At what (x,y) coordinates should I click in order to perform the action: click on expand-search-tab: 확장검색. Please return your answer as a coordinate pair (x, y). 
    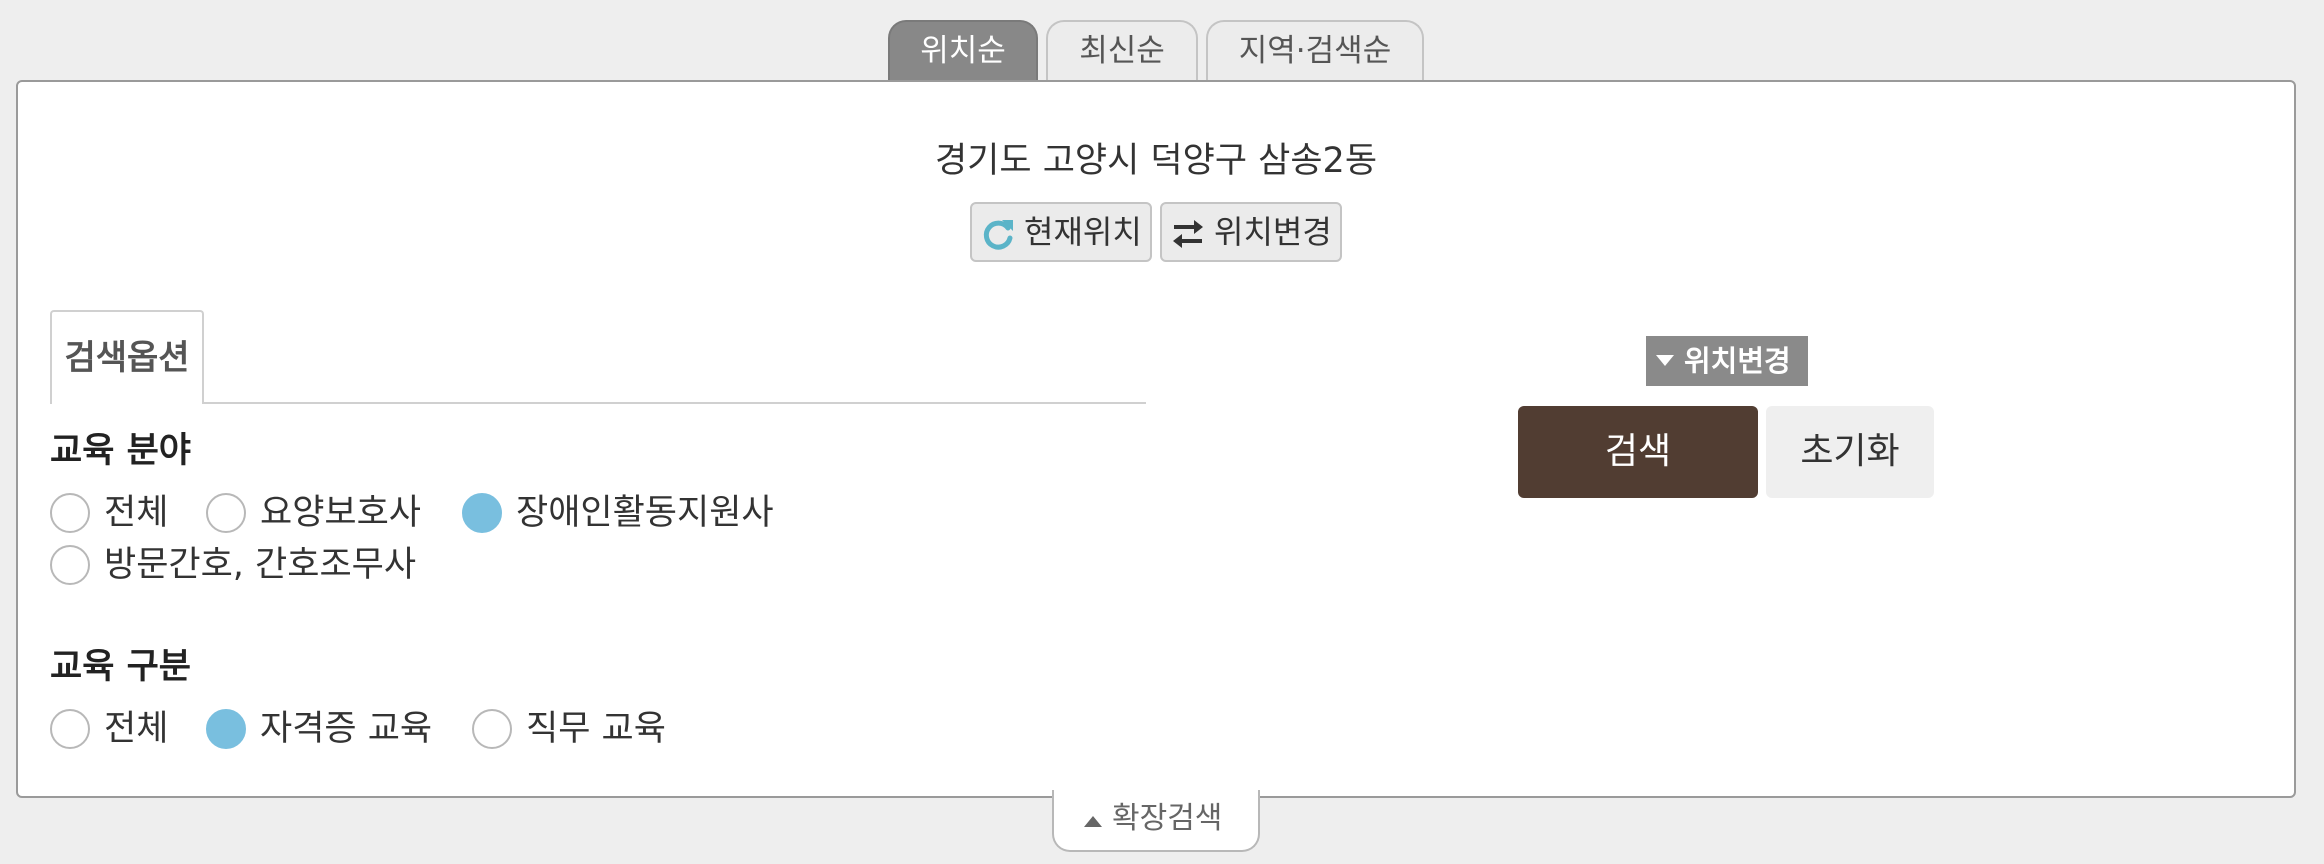
    Looking at the image, I should click on (1156, 821).